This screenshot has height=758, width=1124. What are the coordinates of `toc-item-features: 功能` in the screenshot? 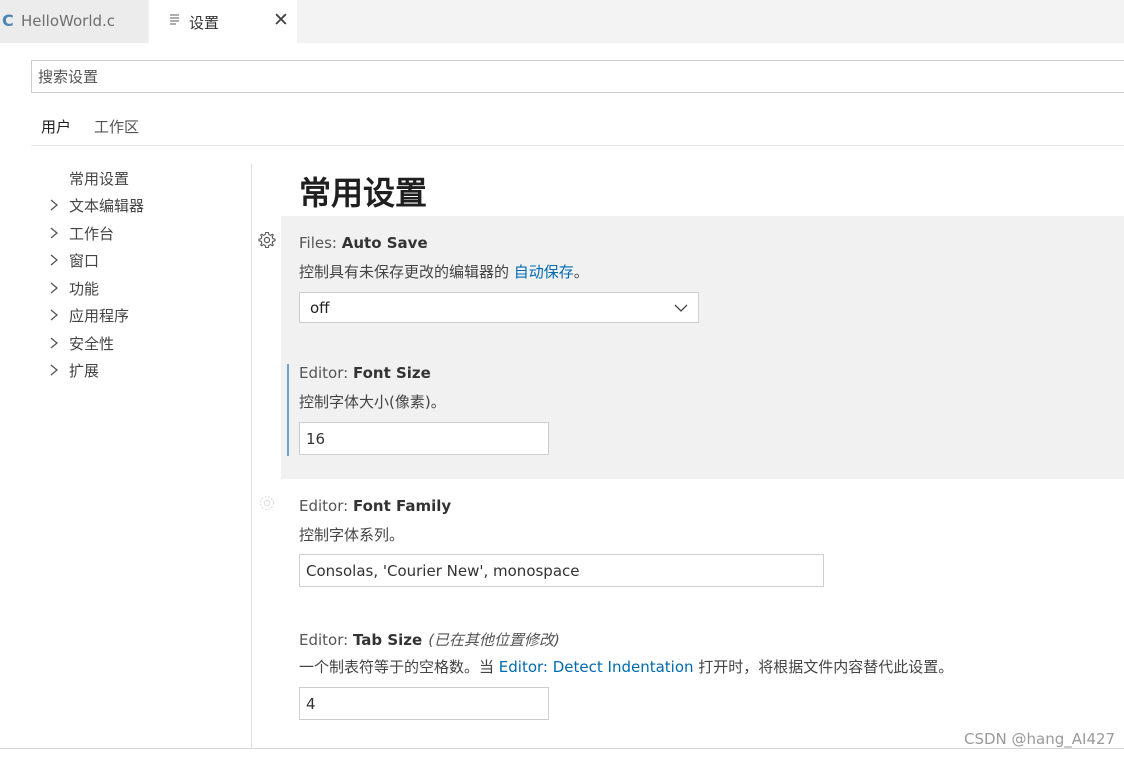 It's located at (74, 288).